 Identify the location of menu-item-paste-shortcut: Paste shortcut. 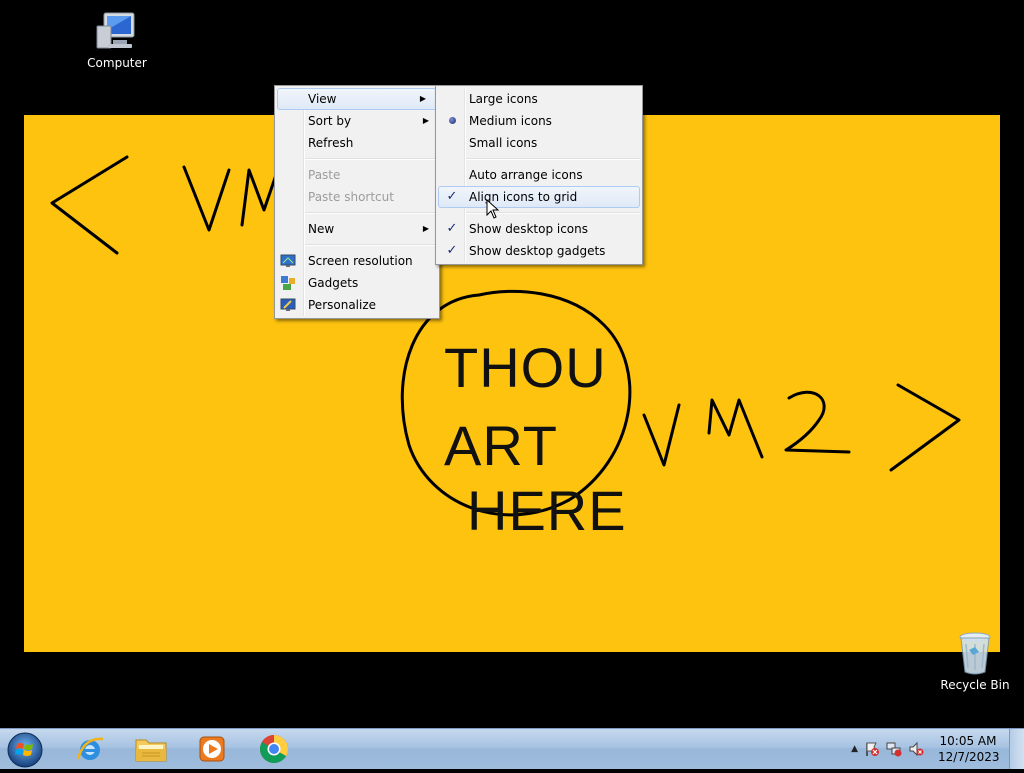
(357, 197).